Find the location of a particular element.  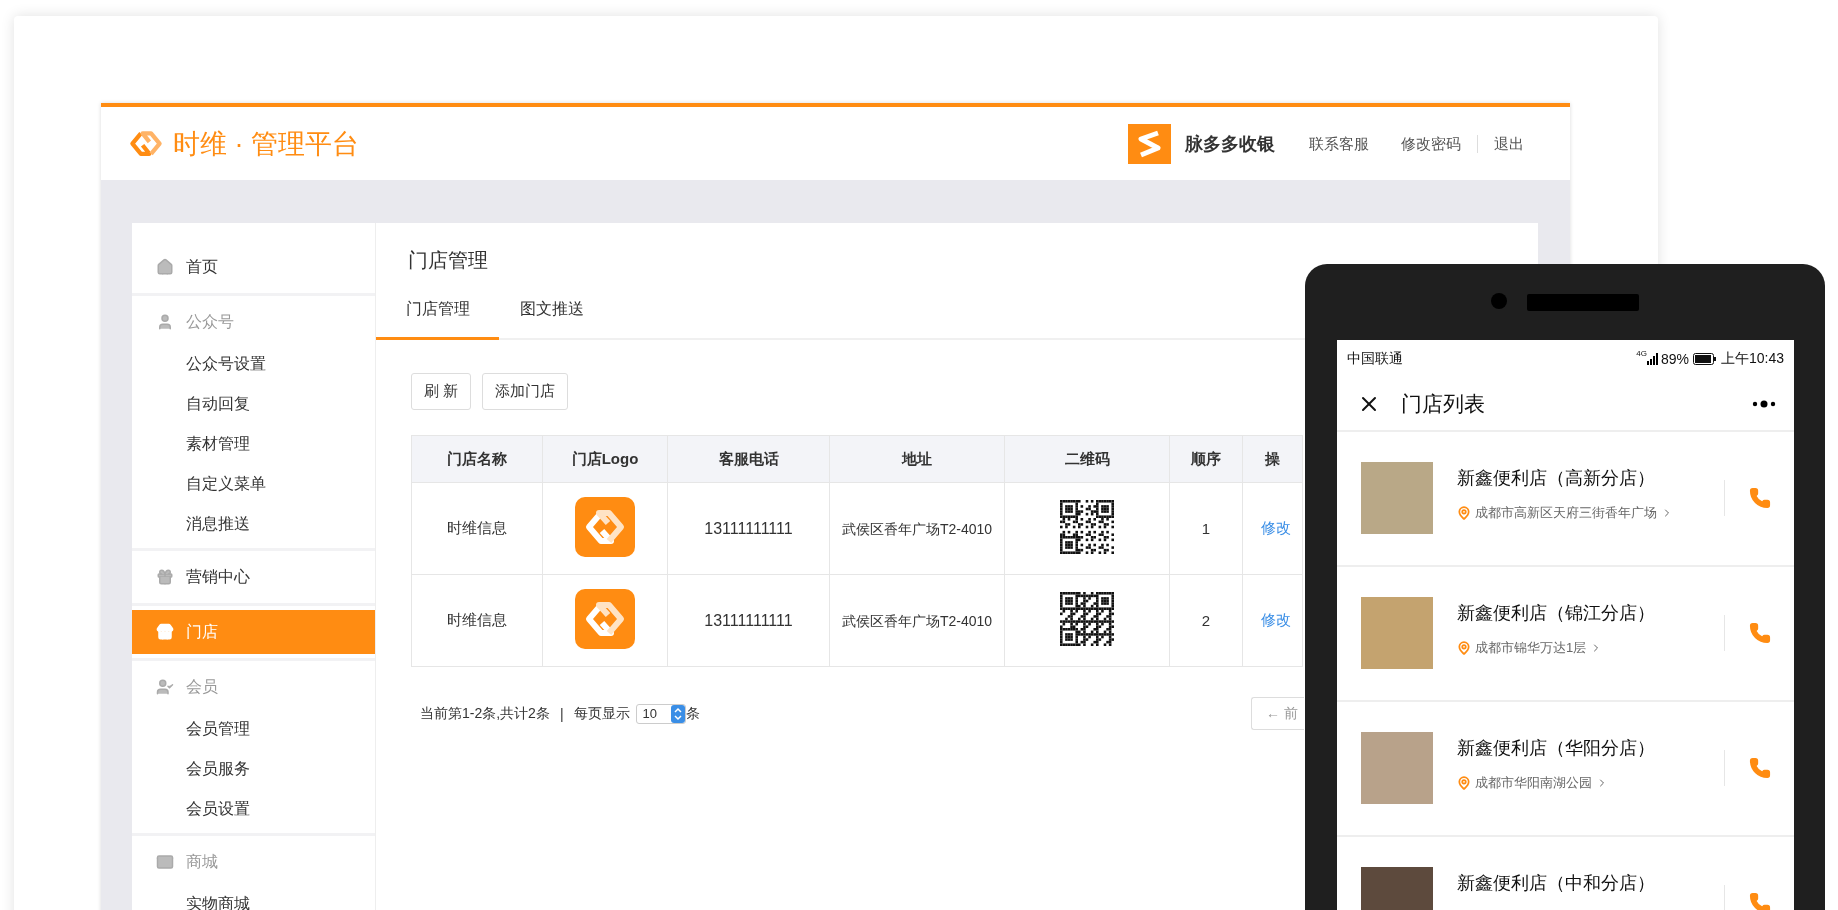

store-address: 成都市锦华万达1层 is located at coordinates (1590, 648).